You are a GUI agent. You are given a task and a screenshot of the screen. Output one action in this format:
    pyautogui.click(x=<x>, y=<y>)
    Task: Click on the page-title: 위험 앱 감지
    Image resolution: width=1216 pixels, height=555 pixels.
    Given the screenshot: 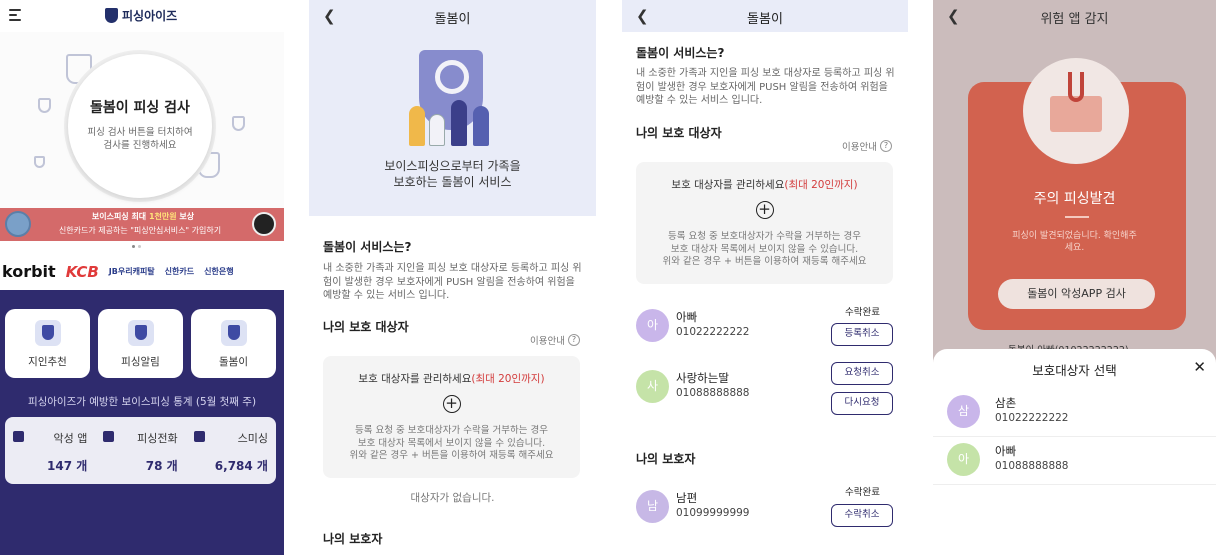 What is the action you would take?
    pyautogui.click(x=1074, y=19)
    